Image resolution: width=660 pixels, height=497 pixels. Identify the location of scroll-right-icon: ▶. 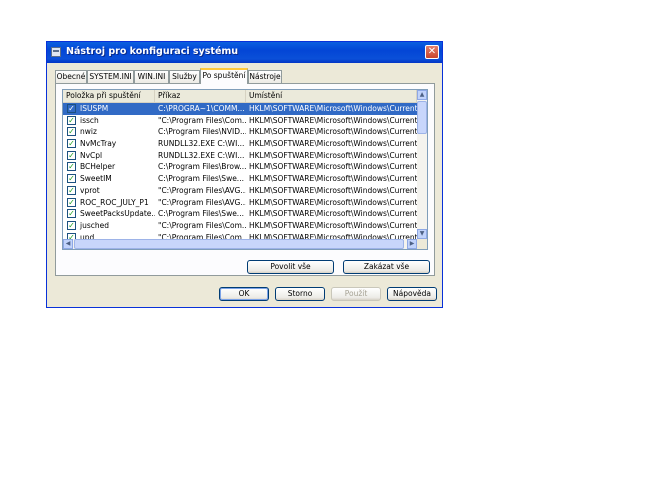
(412, 244).